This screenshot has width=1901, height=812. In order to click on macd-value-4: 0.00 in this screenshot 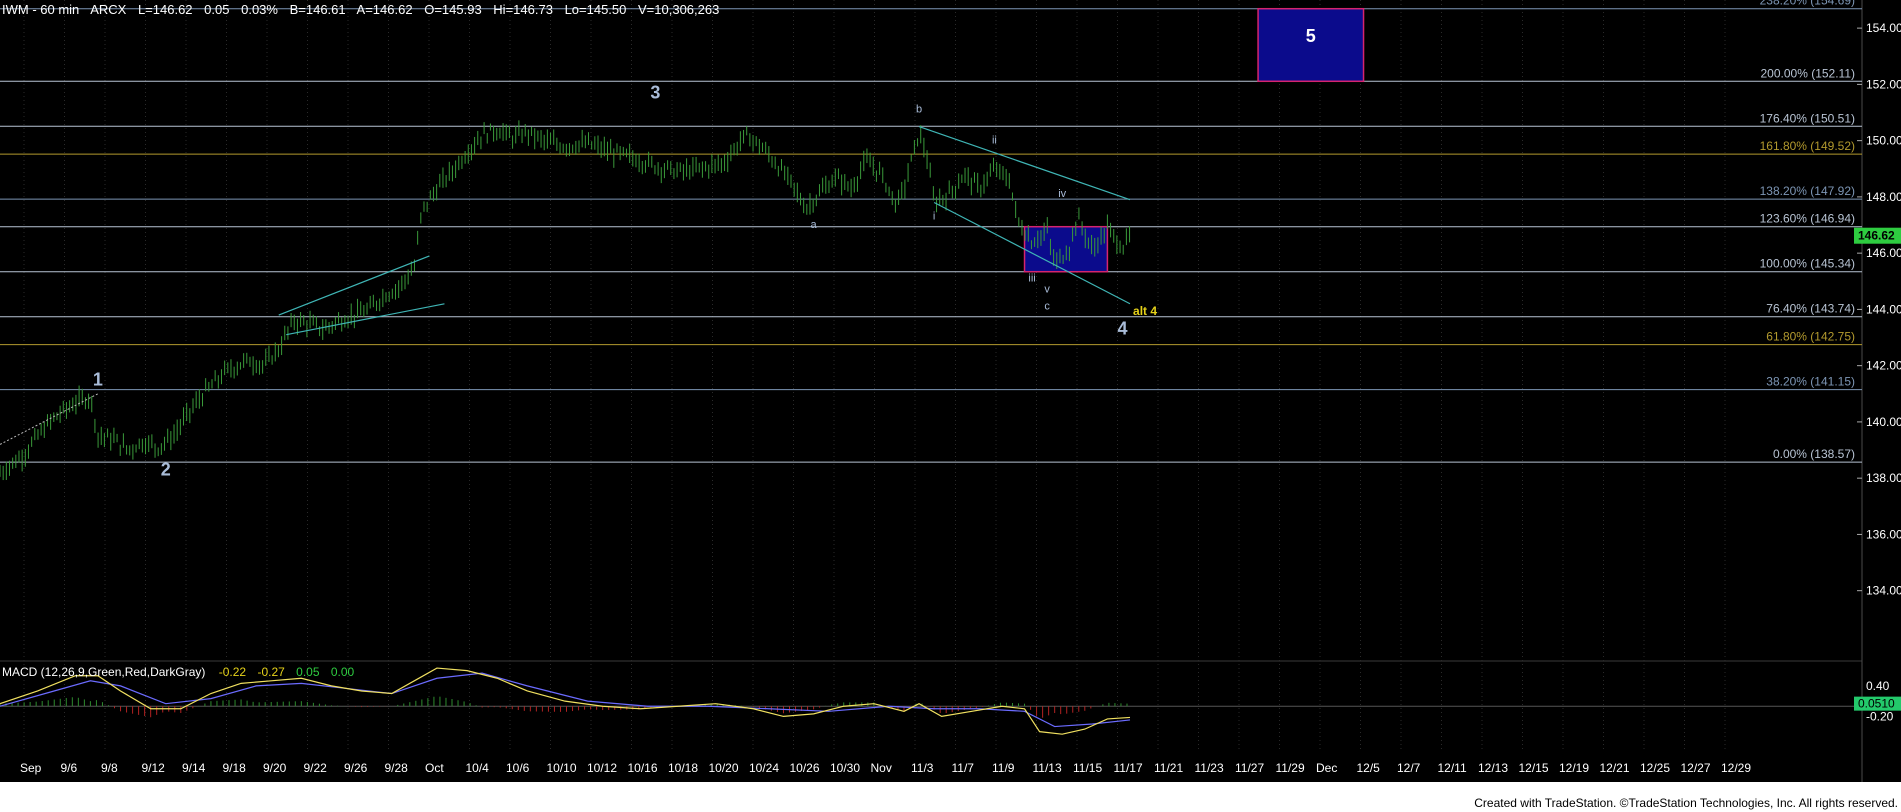, I will do `click(343, 672)`.